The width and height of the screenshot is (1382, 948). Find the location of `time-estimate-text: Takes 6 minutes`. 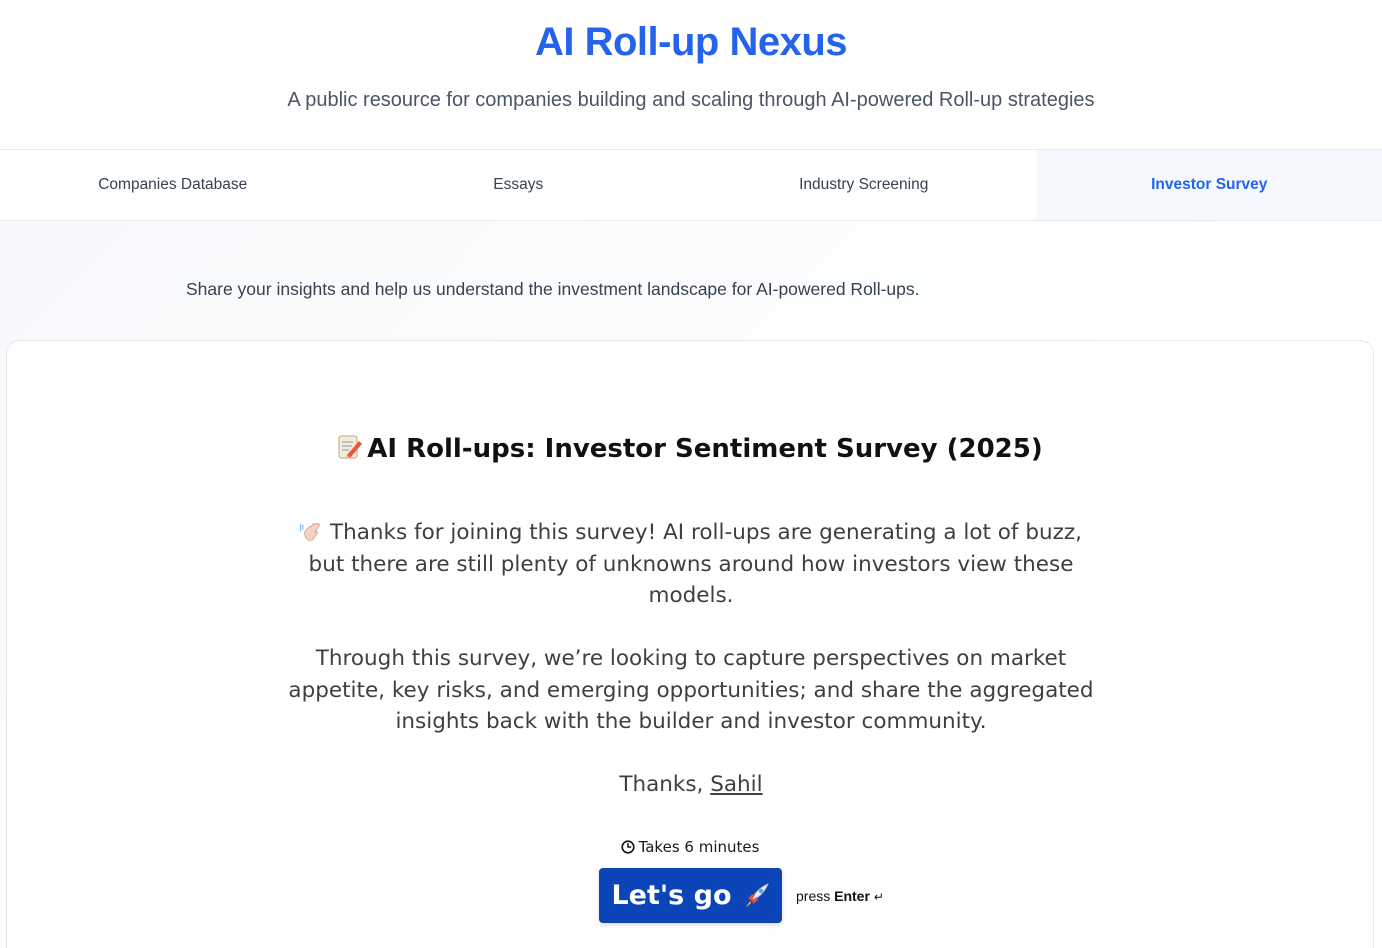

time-estimate-text: Takes 6 minutes is located at coordinates (699, 847).